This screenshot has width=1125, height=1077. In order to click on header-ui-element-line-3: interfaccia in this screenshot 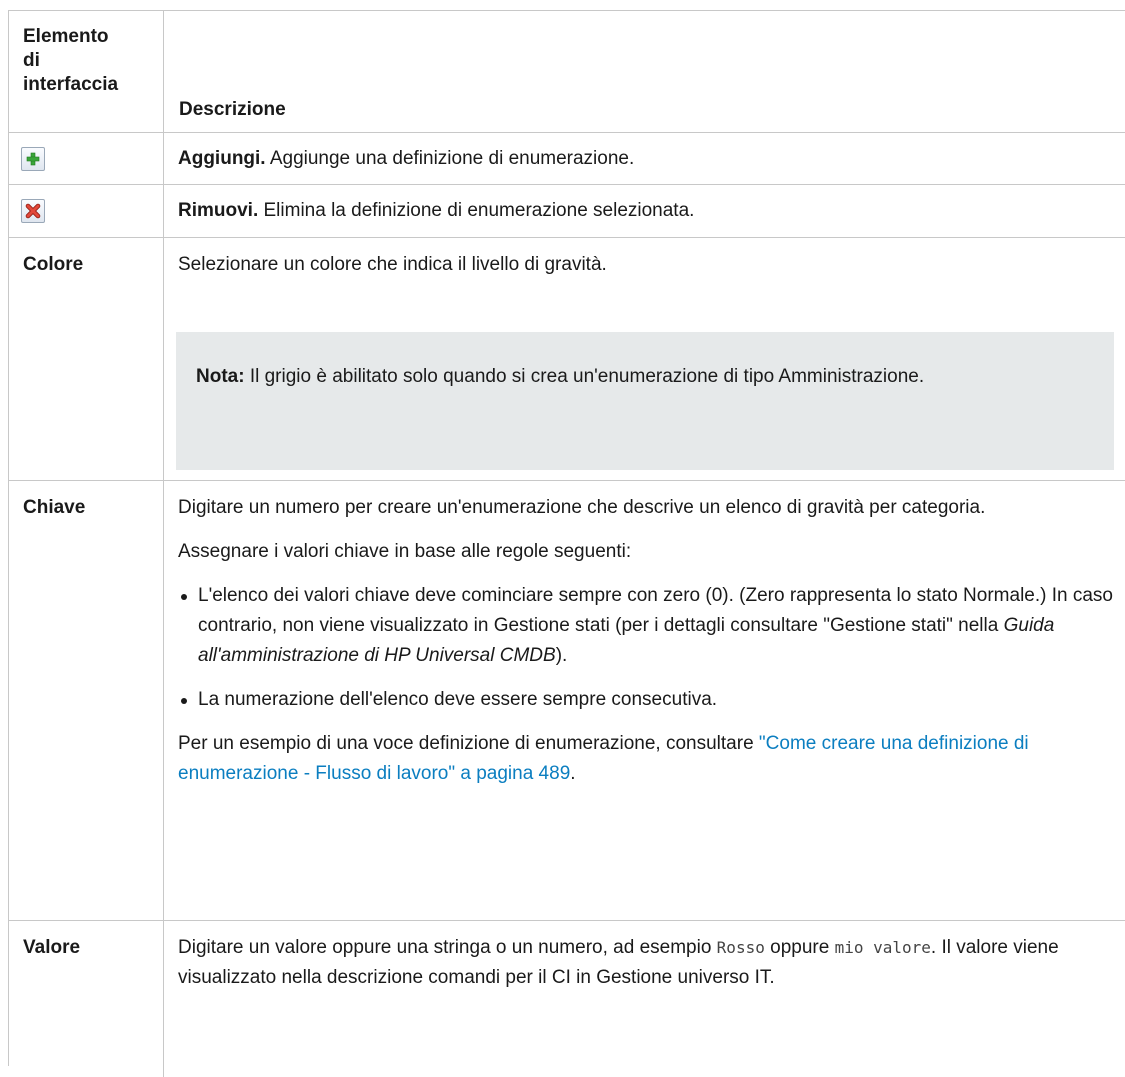, I will do `click(71, 84)`.